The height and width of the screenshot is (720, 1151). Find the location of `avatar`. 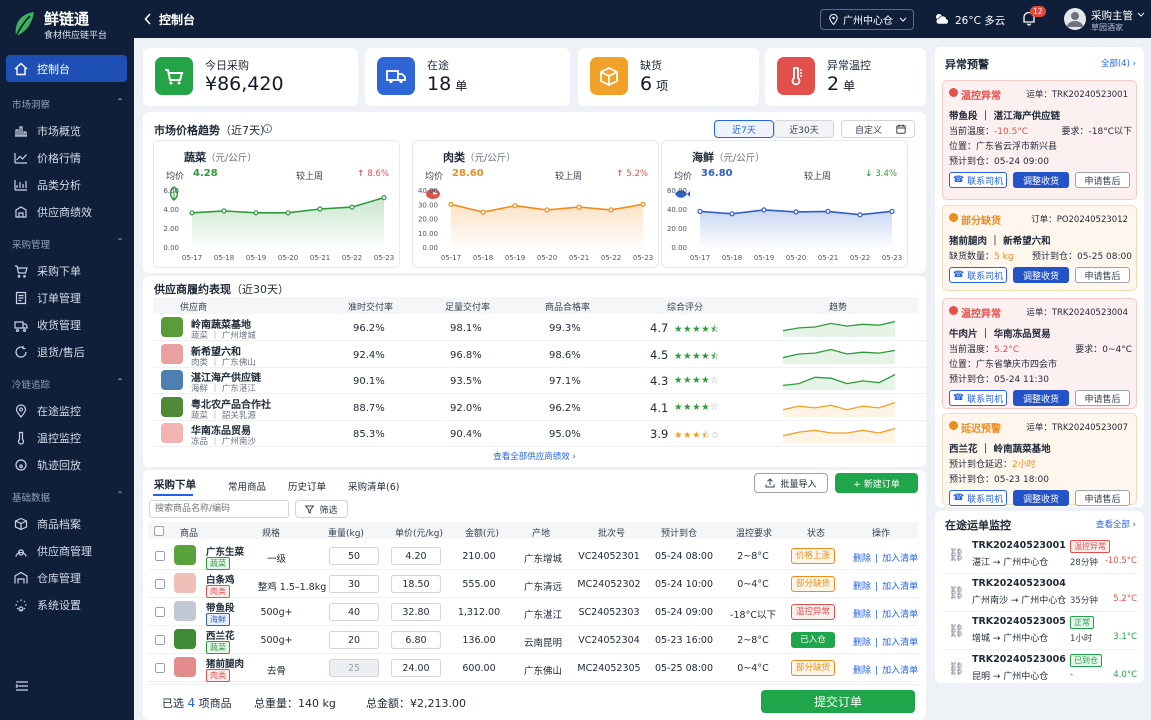

avatar is located at coordinates (1075, 19).